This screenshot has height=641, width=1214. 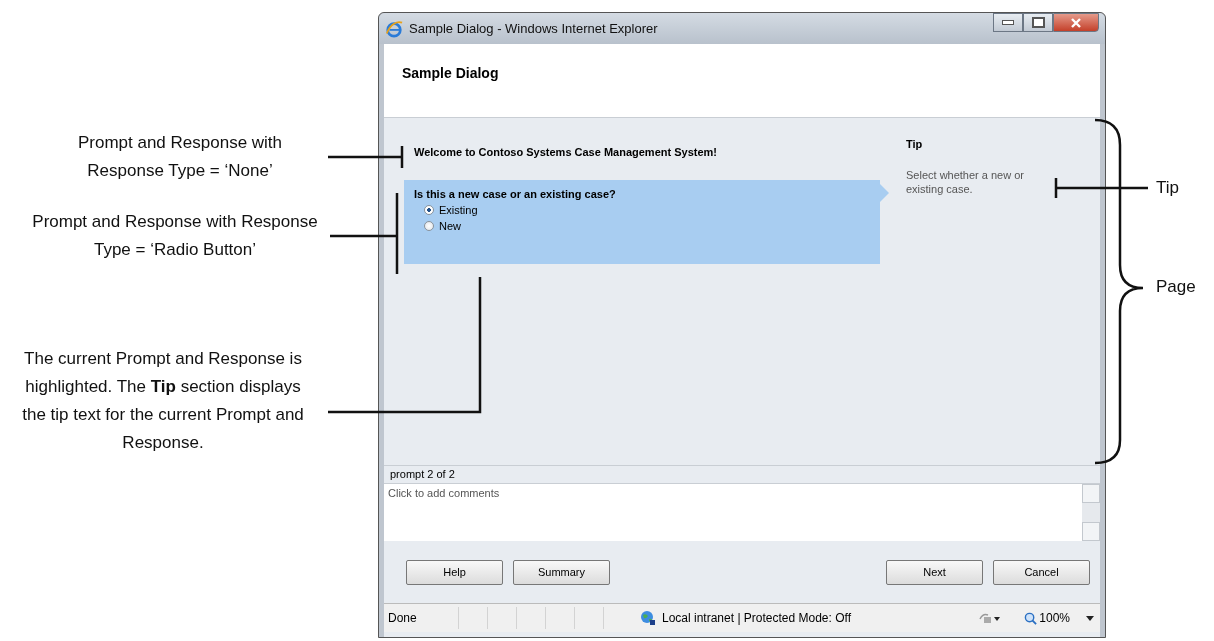 What do you see at coordinates (454, 572) in the screenshot?
I see `dialog-button: Help` at bounding box center [454, 572].